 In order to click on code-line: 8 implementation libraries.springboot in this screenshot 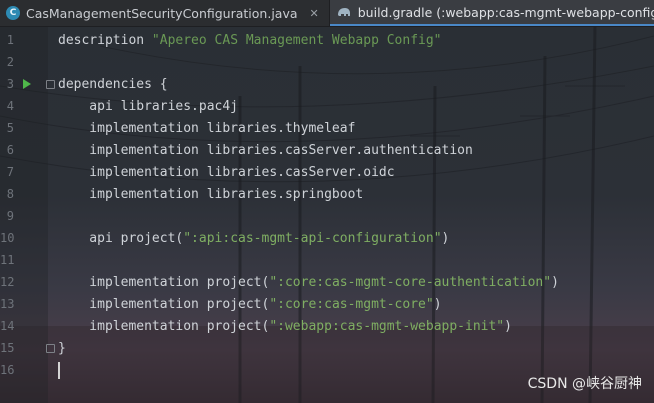, I will do `click(327, 194)`.